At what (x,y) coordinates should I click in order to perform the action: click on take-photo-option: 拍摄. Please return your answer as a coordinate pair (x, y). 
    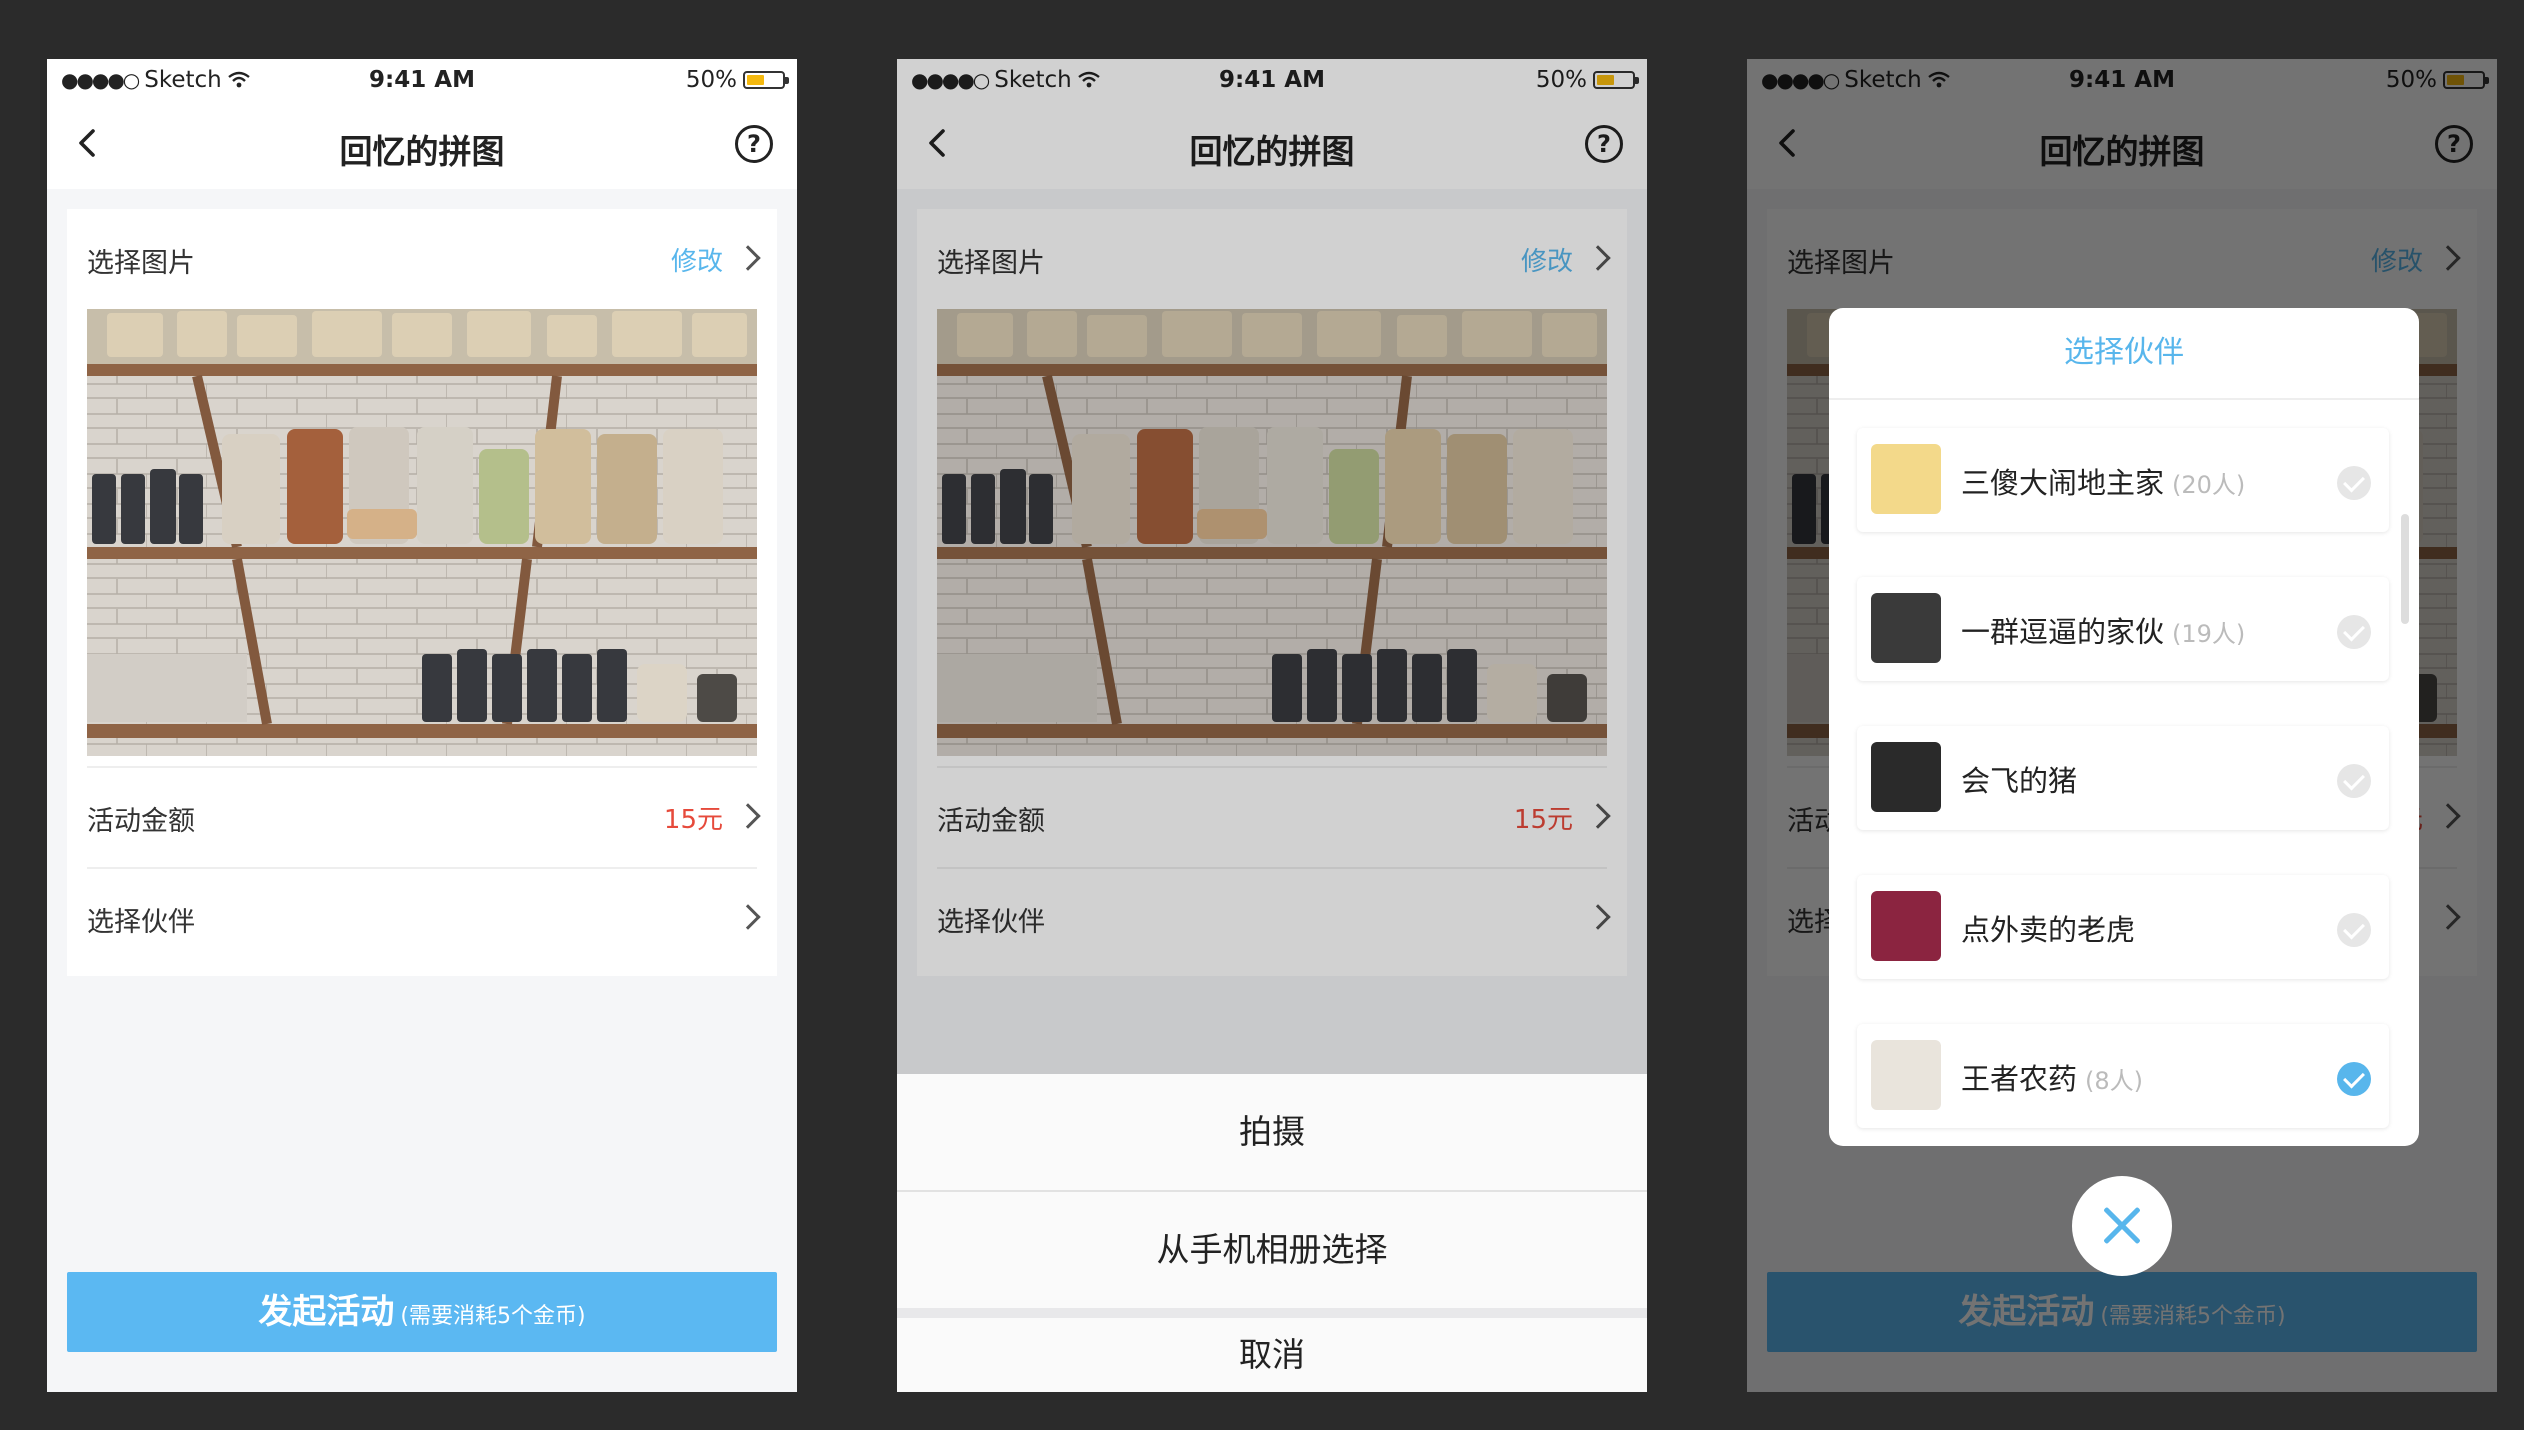
    Looking at the image, I should click on (1272, 1132).